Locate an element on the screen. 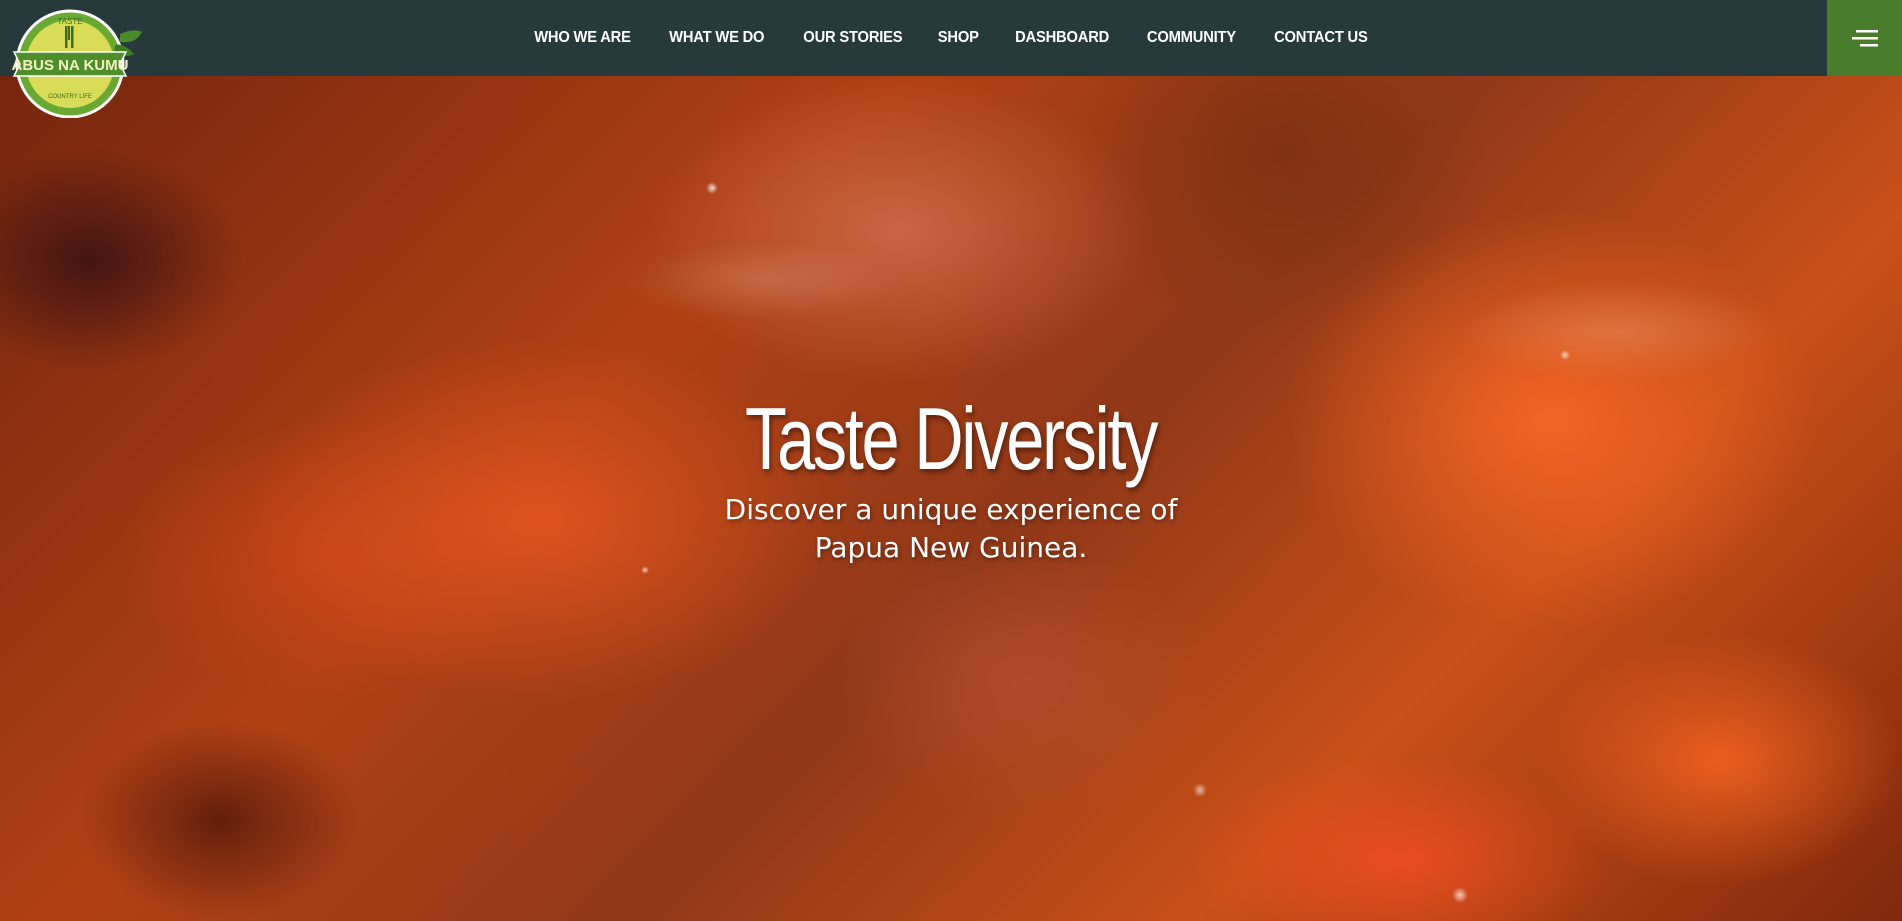 This screenshot has width=1902, height=921. nav-shop: SHOP is located at coordinates (958, 38).